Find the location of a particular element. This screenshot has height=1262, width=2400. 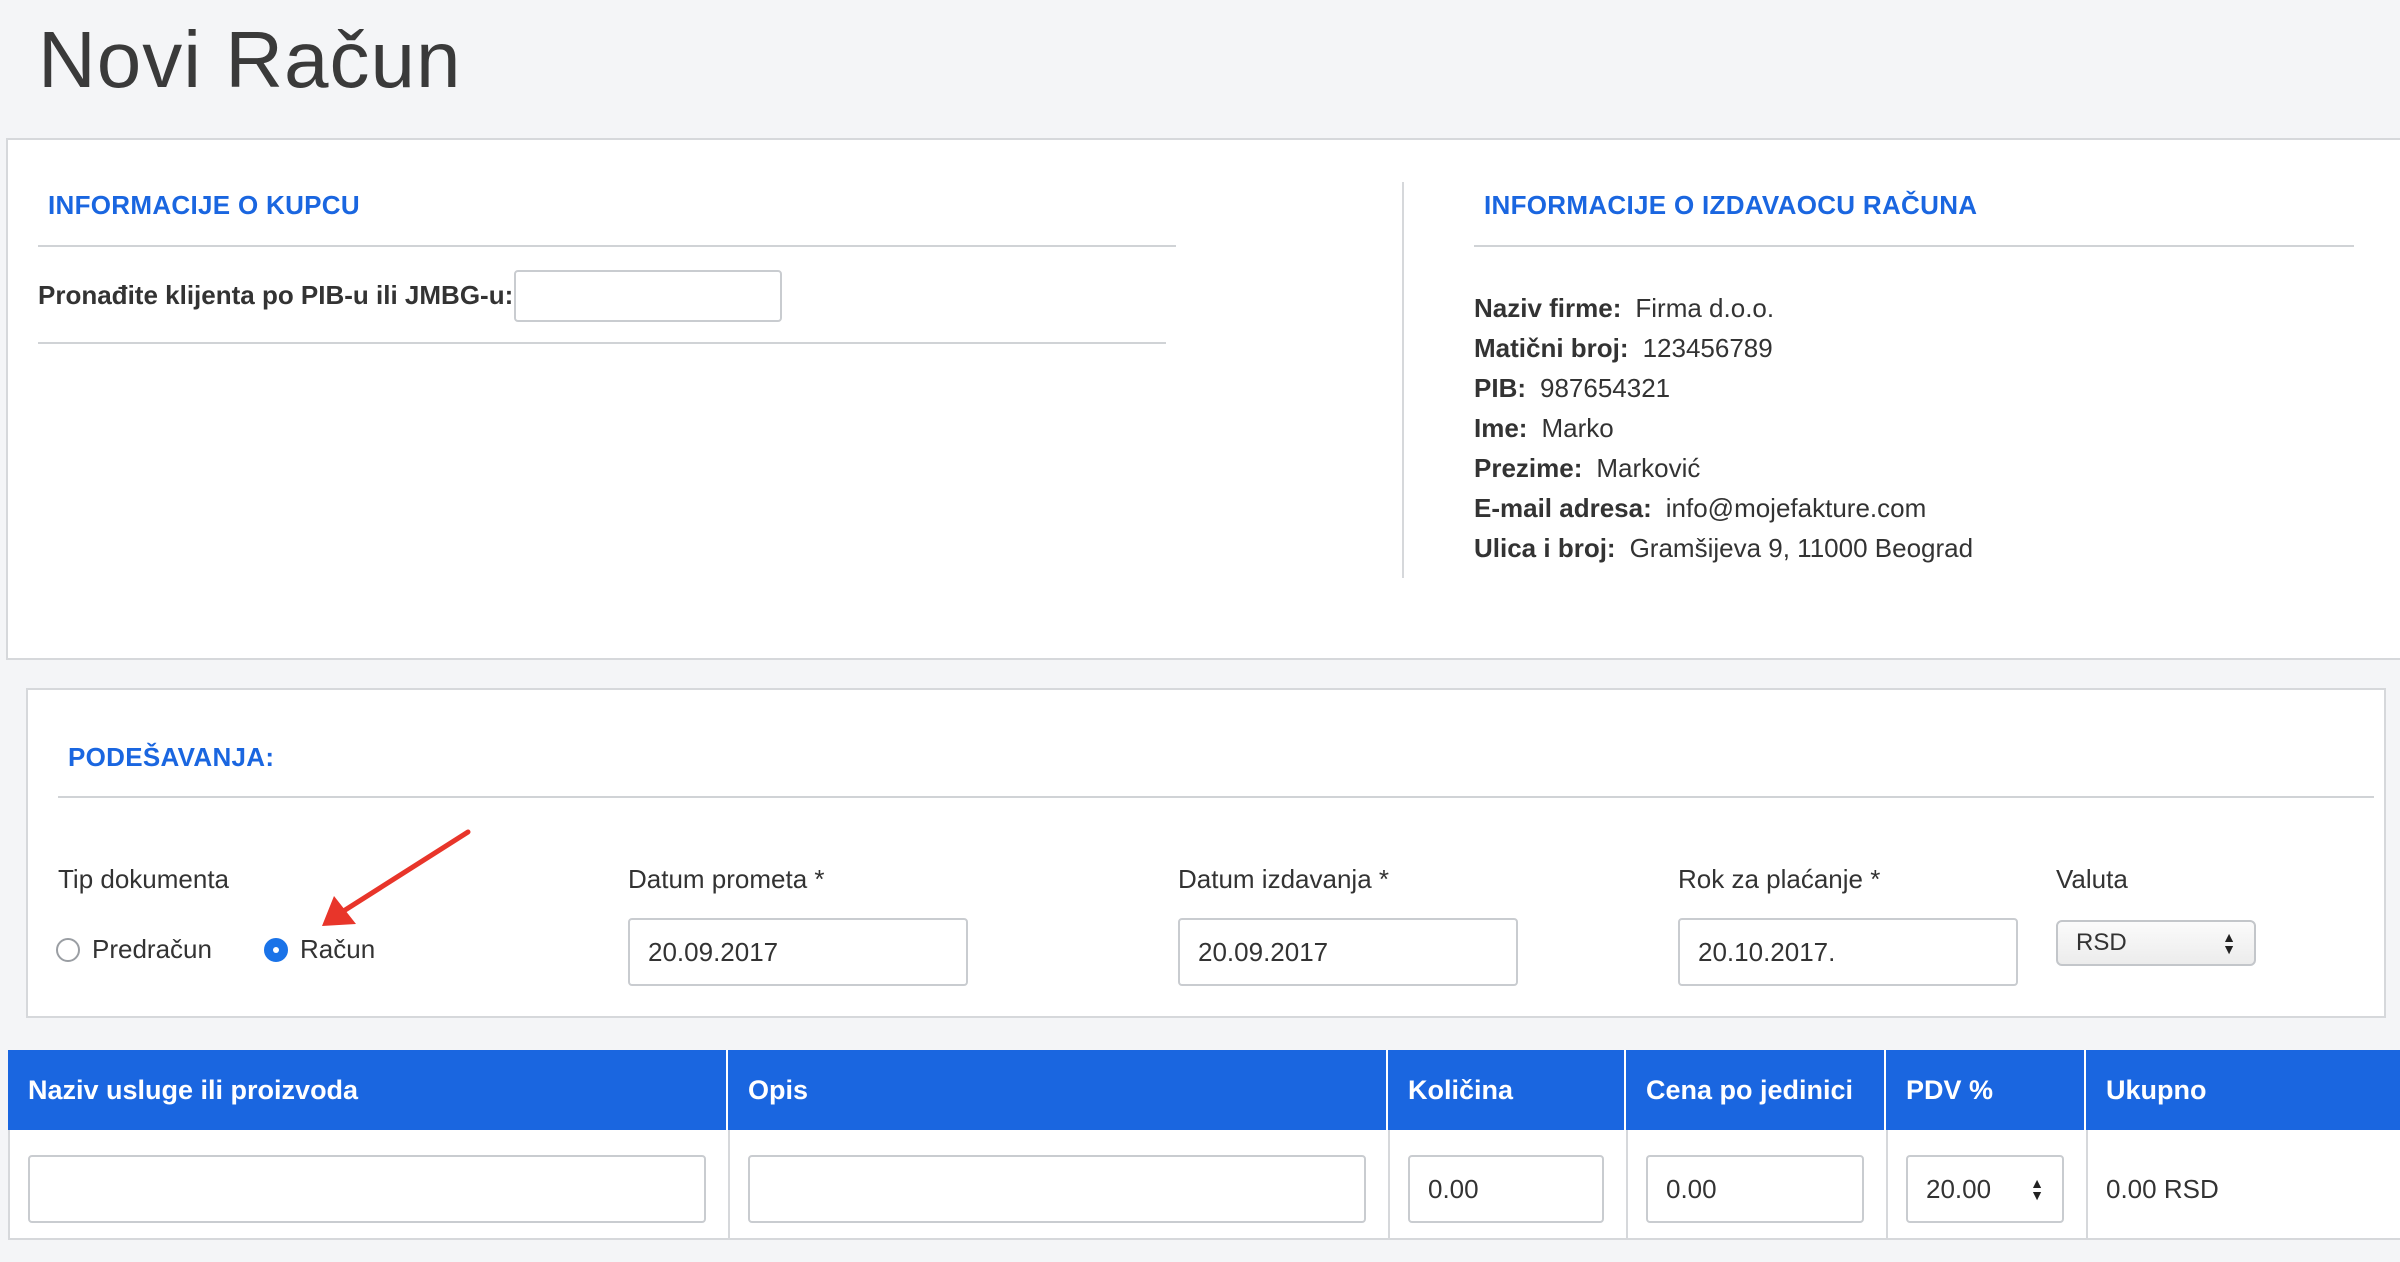

item-vat-select: 20.00 ▲ ▼ is located at coordinates (1985, 1189).